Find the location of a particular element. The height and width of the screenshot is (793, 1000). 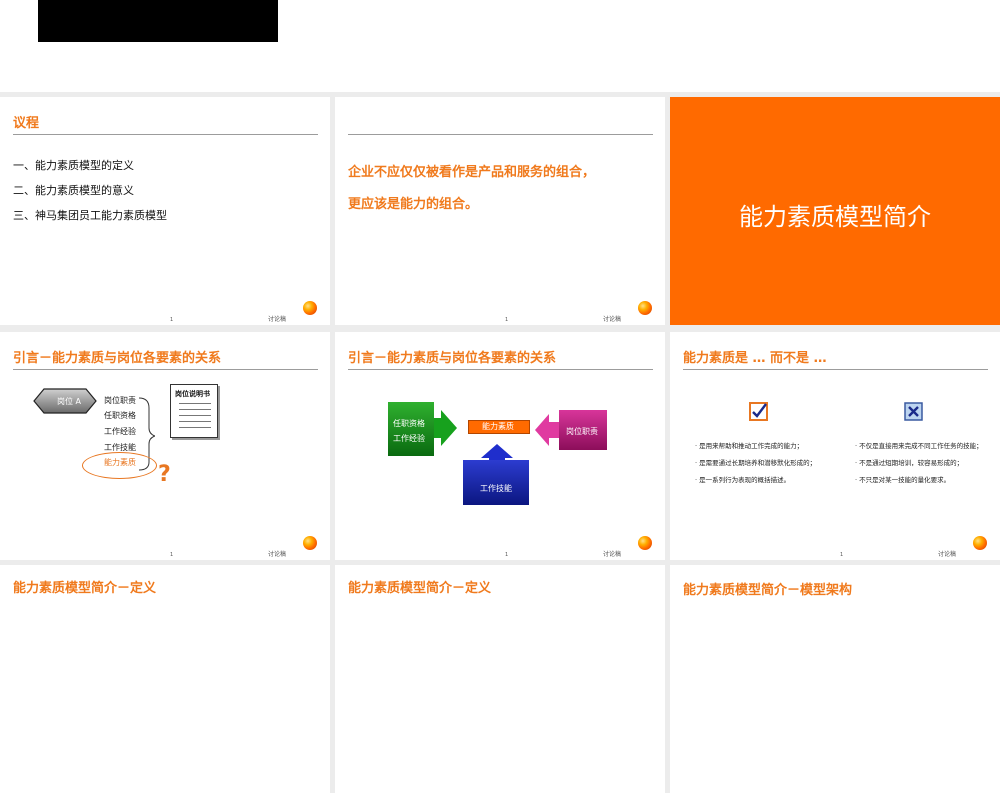

no-bullet: · 不是通过短期培训，较容易形成的； is located at coordinates (909, 463).